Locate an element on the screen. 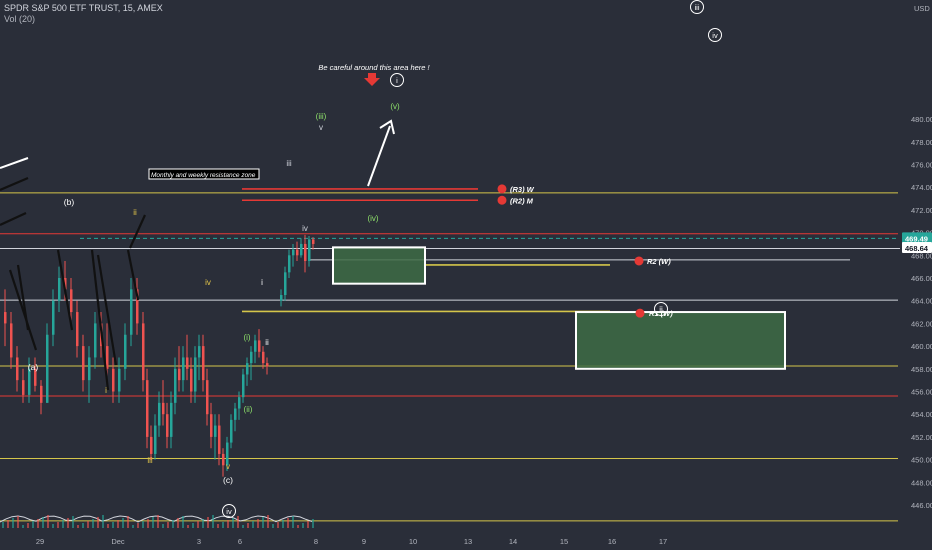  currency-label: USD is located at coordinates (922, 8).